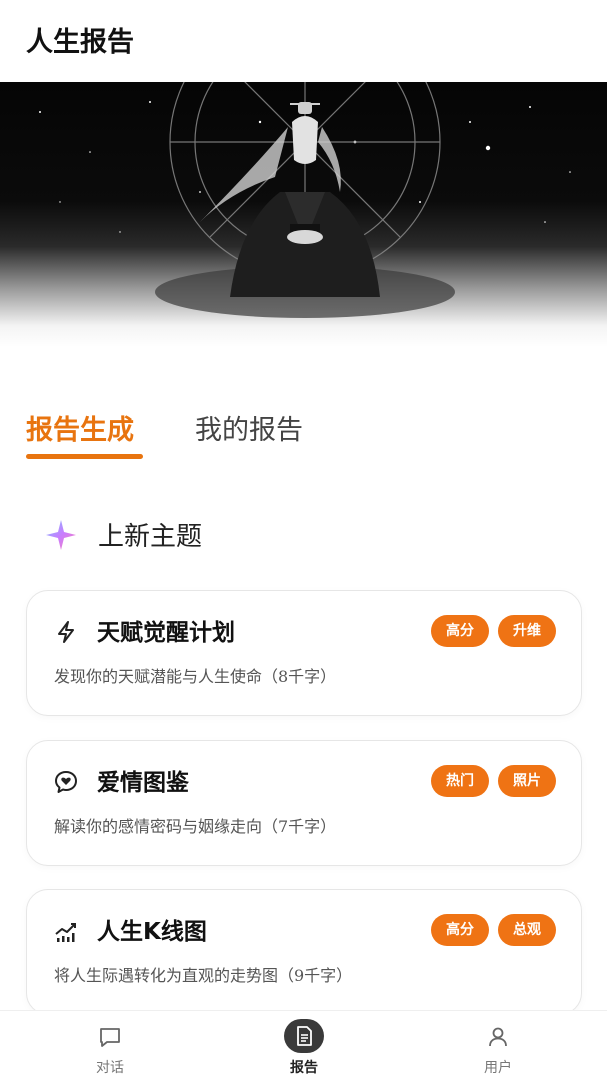 The width and height of the screenshot is (607, 1080). What do you see at coordinates (195, 826) in the screenshot?
I see `card-description: 解读你的感情密码与姻缘走向（7千字）` at bounding box center [195, 826].